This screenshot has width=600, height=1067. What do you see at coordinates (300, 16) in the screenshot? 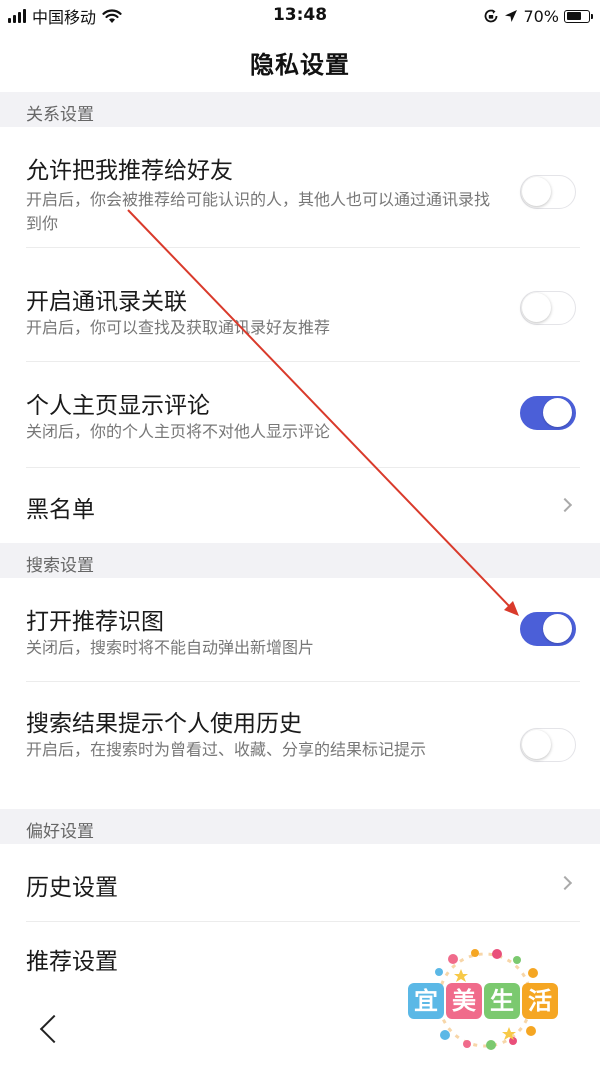
I see `status-bar: 中国移动 13:48 70%` at bounding box center [300, 16].